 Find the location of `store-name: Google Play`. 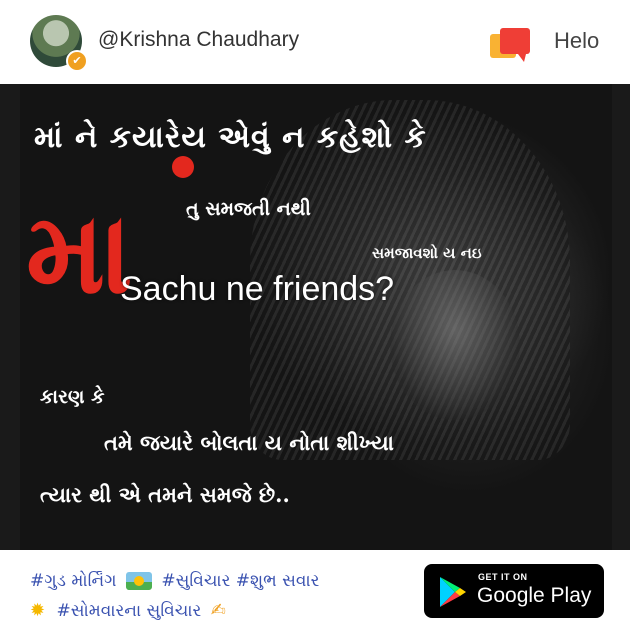

store-name: Google Play is located at coordinates (534, 595).